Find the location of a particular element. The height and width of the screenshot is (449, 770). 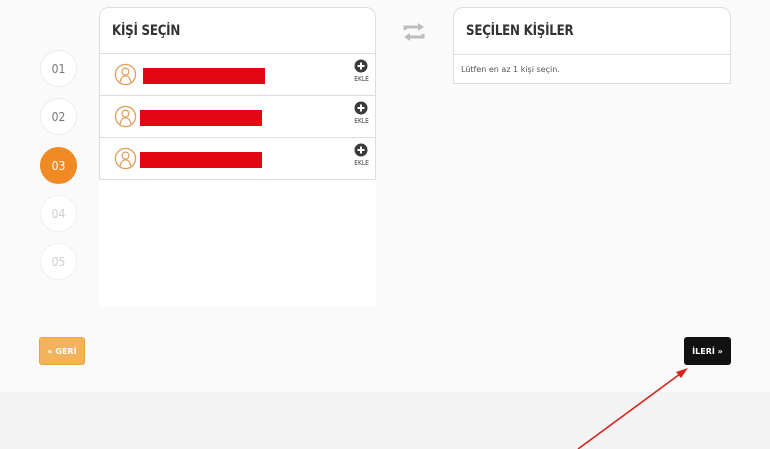

swap-arrows-icon is located at coordinates (414, 32).